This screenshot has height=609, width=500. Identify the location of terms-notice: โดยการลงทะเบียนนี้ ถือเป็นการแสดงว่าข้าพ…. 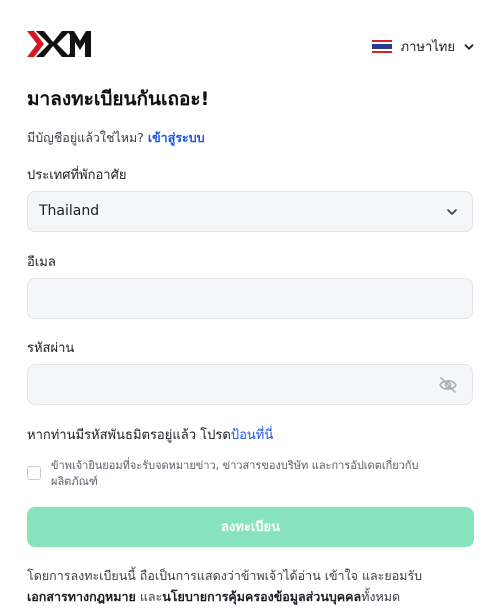
(252, 586).